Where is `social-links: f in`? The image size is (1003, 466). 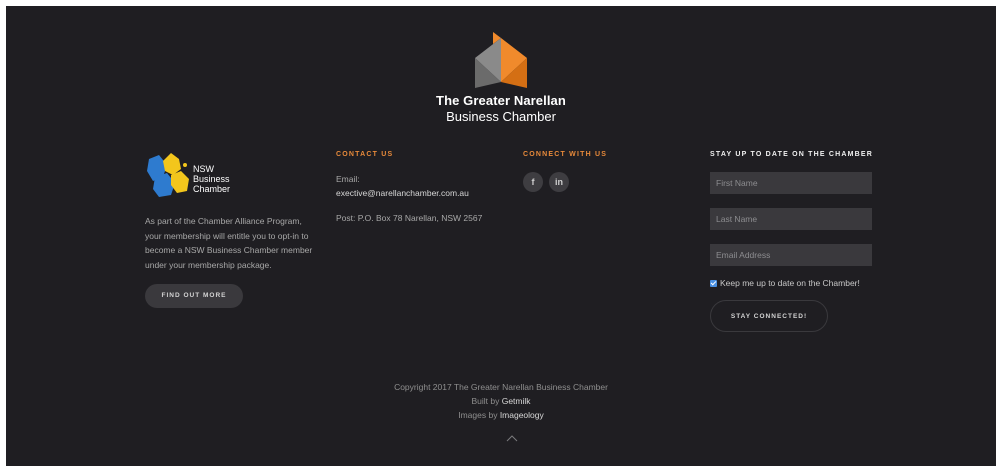 social-links: f in is located at coordinates (603, 182).